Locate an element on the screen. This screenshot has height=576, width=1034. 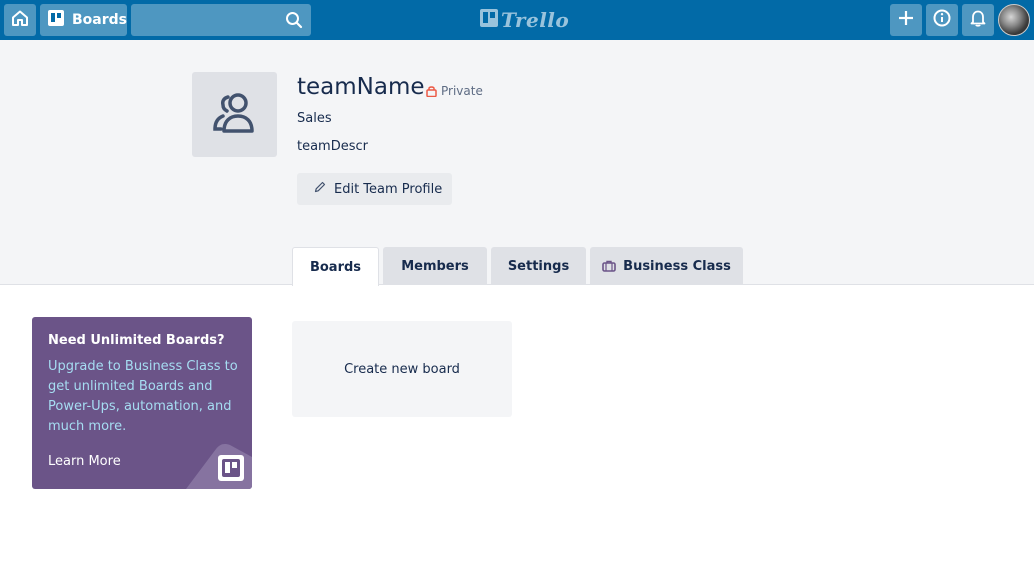
tab-label: Boards is located at coordinates (335, 267).